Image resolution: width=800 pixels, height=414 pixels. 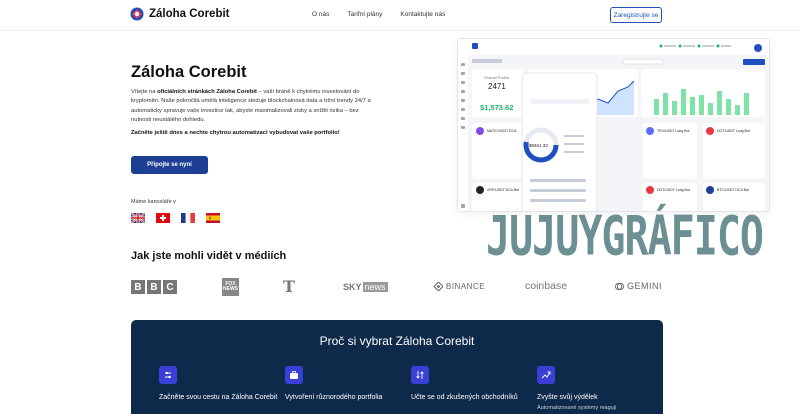 I want to click on sky-news-text: news, so click(x=375, y=287).